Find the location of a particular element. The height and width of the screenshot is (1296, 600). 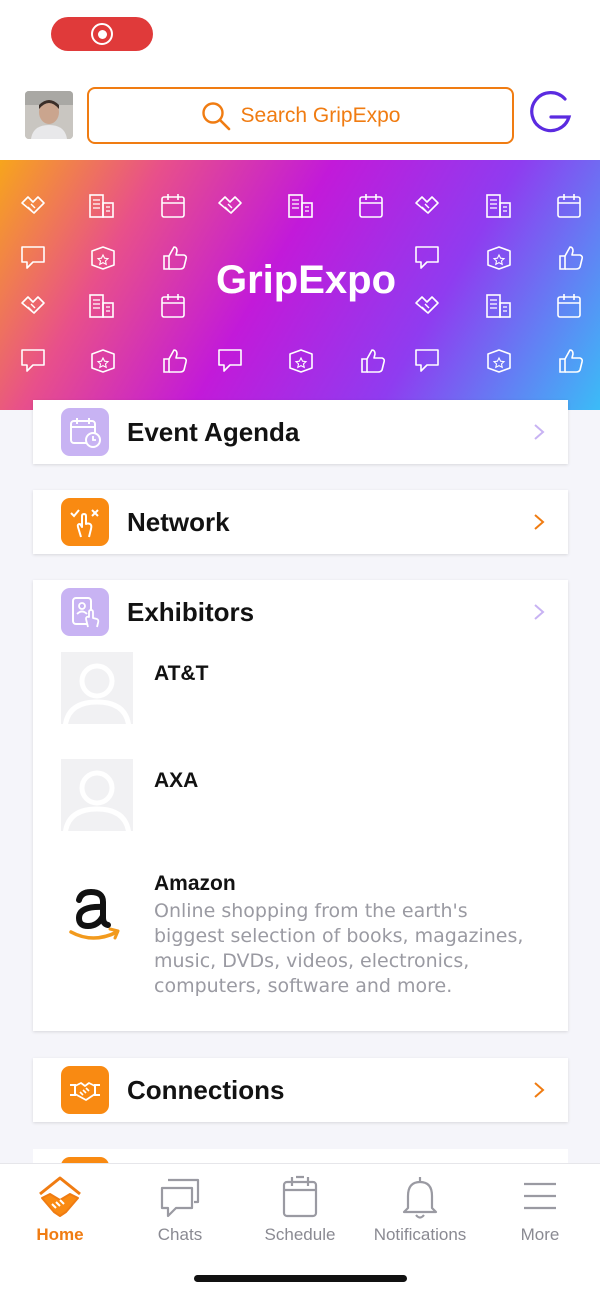

bell-icon is located at coordinates (420, 1198).